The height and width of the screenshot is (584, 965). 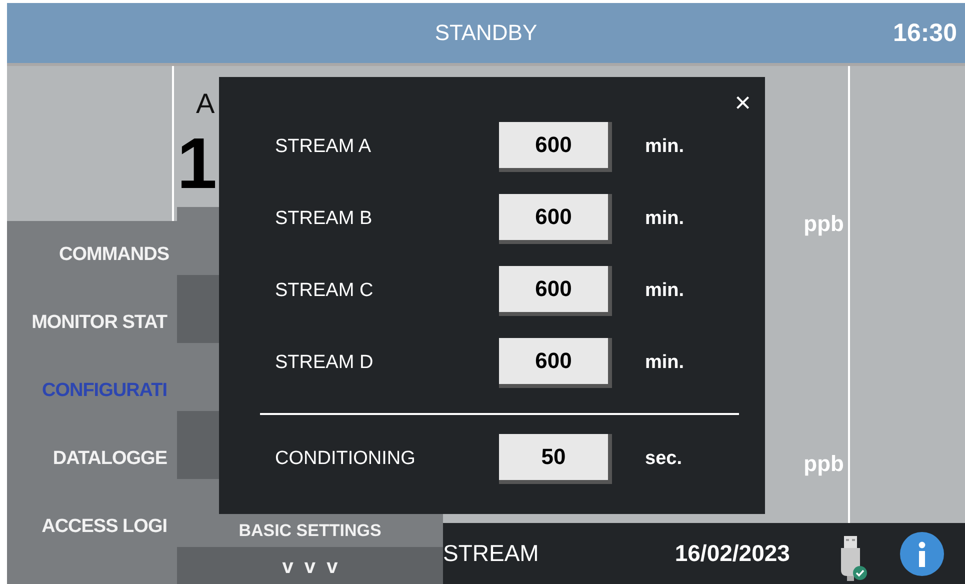 What do you see at coordinates (205, 104) in the screenshot?
I see `channel-label: A` at bounding box center [205, 104].